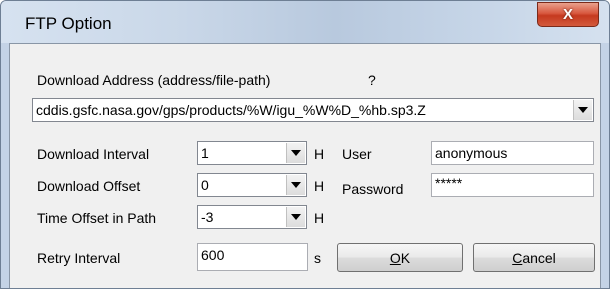 The height and width of the screenshot is (289, 610). Describe the element at coordinates (471, 153) in the screenshot. I see `user-value: anonymous` at that location.